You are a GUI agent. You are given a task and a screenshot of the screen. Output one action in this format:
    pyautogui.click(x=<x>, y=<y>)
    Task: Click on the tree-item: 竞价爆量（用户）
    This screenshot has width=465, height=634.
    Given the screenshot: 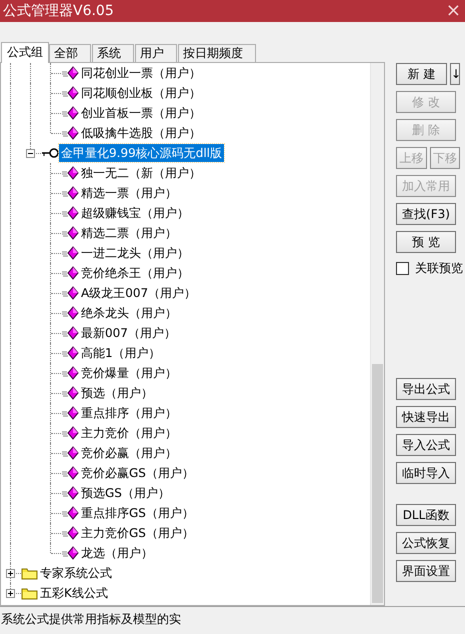 What is the action you would take?
    pyautogui.click(x=129, y=373)
    